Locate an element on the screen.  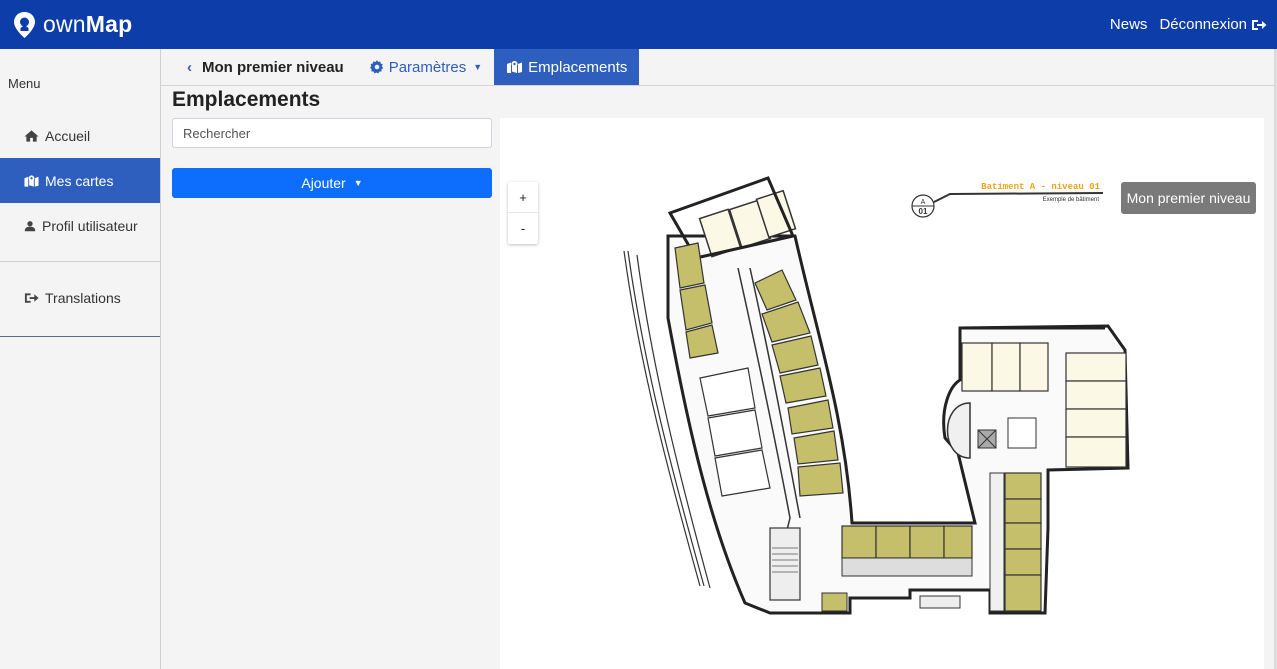
plan-badge-number: 01 is located at coordinates (923, 211).